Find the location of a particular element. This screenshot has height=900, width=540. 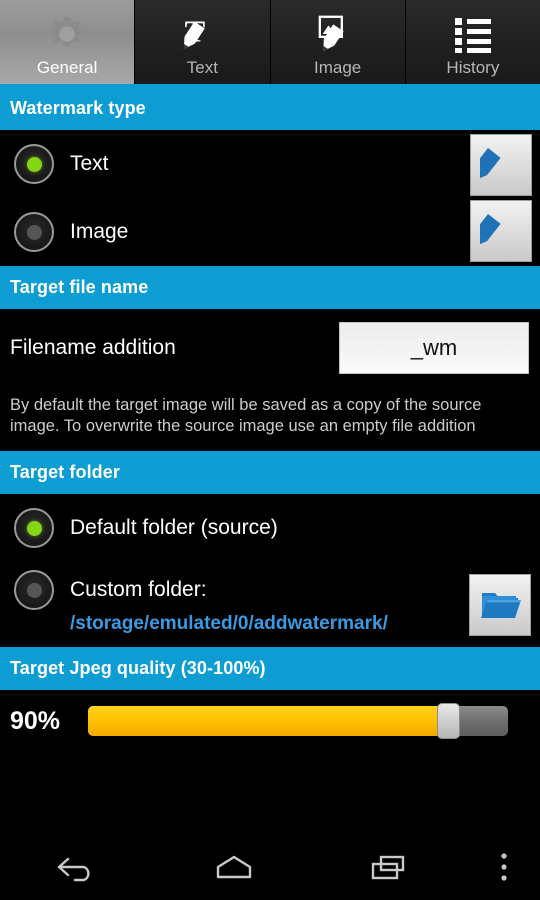

radio-watermark-image is located at coordinates (34, 232).